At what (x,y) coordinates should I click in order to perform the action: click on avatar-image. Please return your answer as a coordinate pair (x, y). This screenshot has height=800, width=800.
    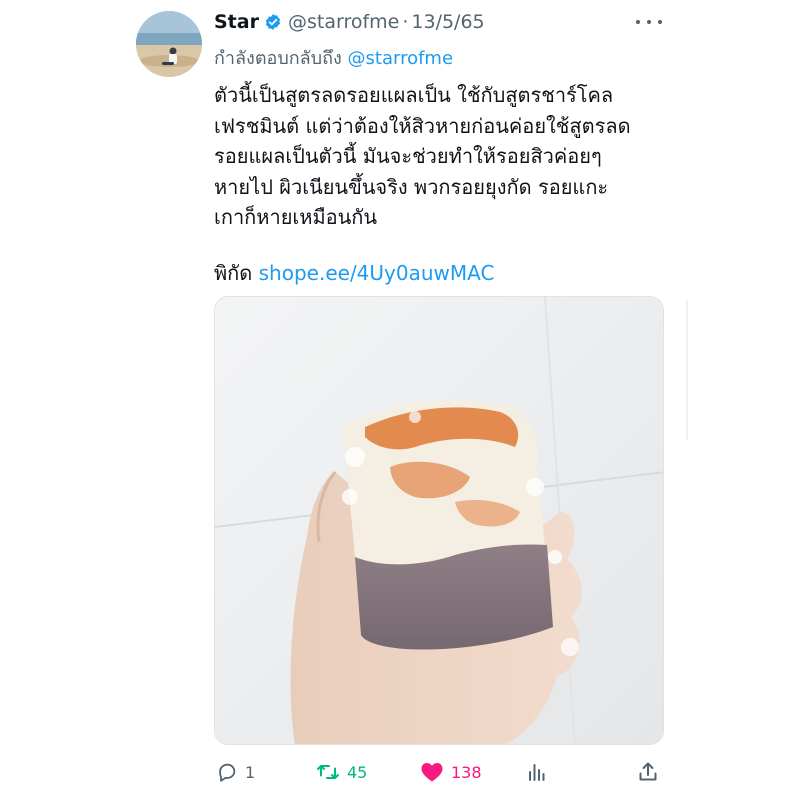
    Looking at the image, I should click on (169, 44).